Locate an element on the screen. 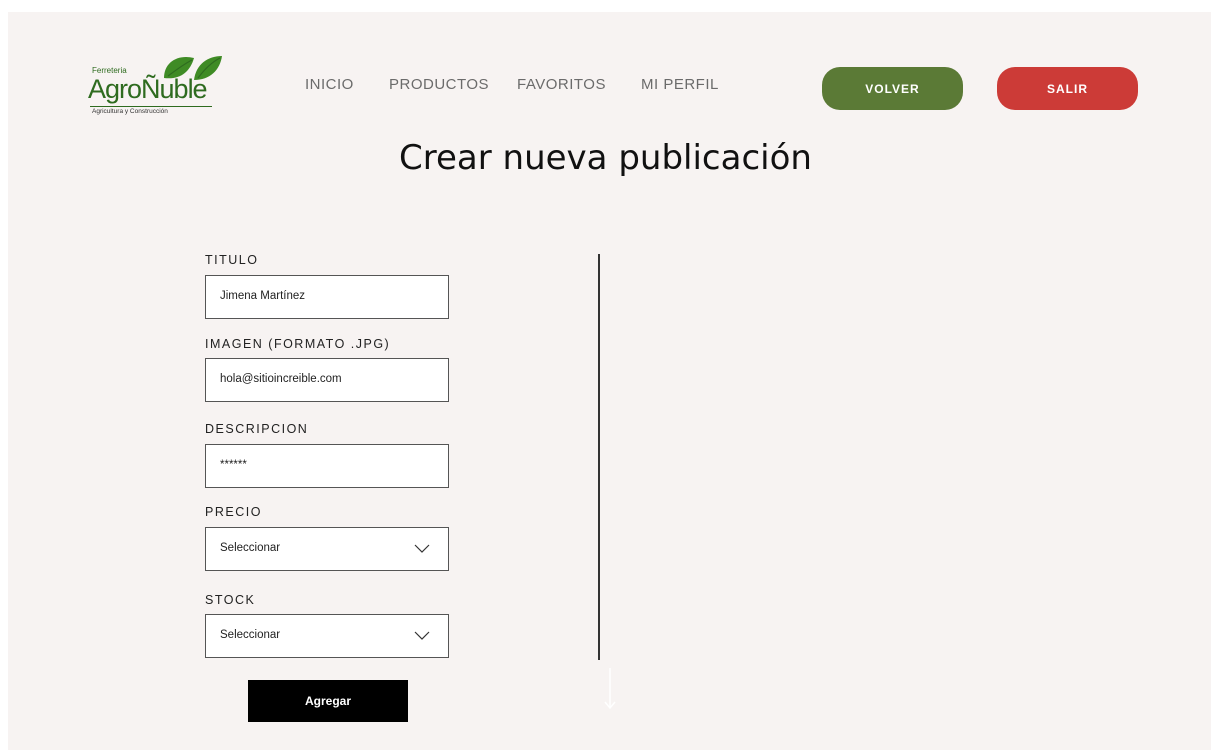 The height and width of the screenshot is (754, 1211). stock-value: Seleccionar is located at coordinates (250, 635).